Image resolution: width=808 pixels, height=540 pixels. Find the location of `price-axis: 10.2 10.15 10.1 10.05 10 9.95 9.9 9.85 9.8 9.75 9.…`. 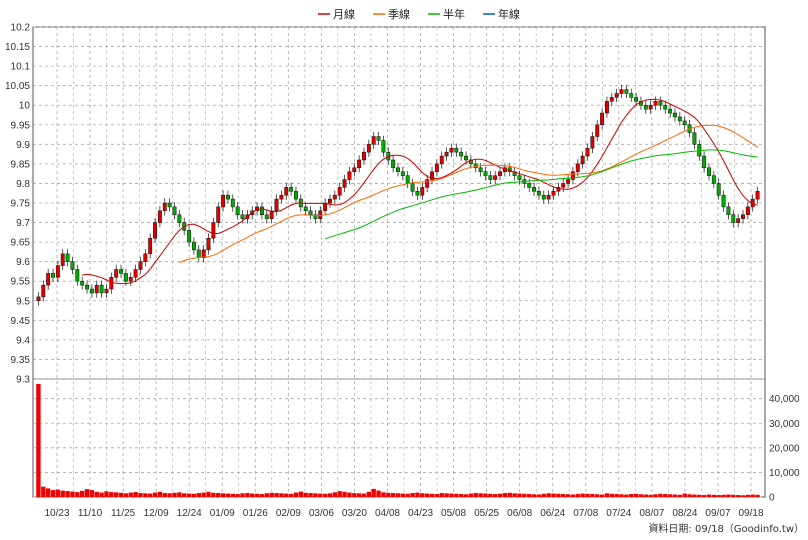

price-axis: 10.2 10.15 10.1 10.05 10 9.95 9.9 9.85 9.8 9.75 9.… is located at coordinates (17, 204).